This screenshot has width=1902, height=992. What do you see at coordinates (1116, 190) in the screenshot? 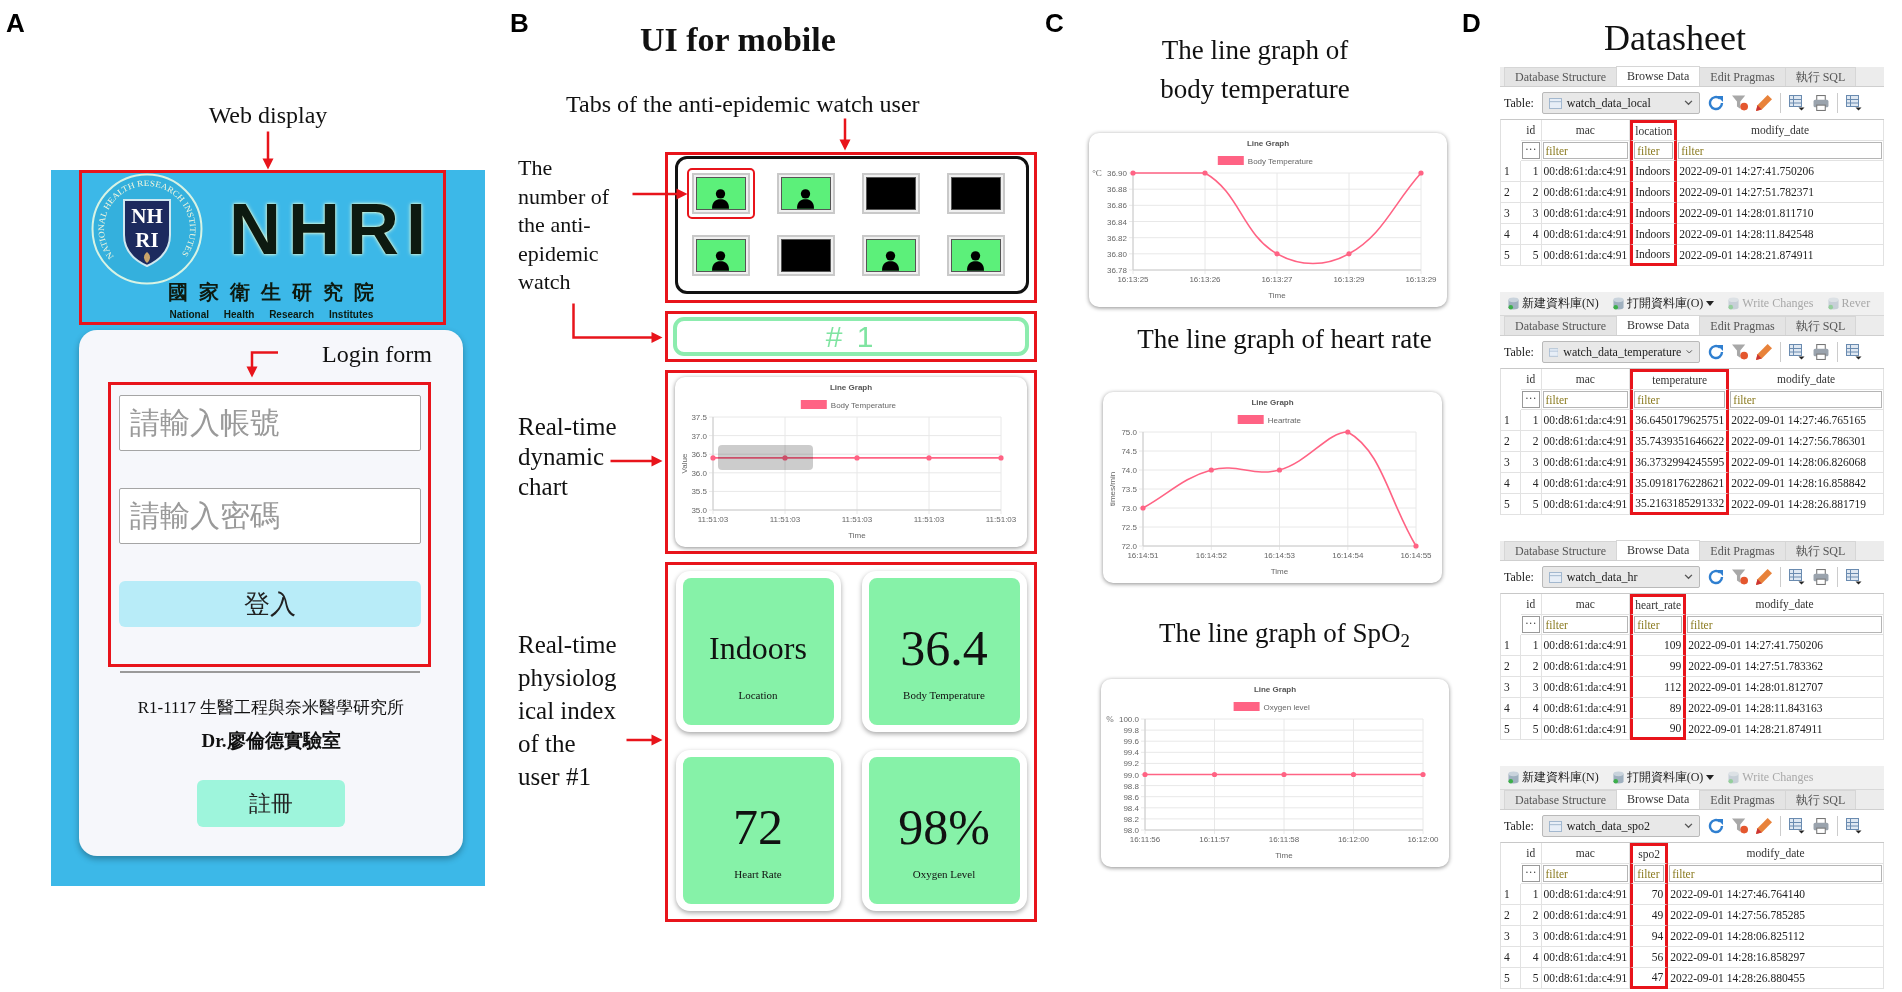
I see `axis-tick-label: 36.88` at bounding box center [1116, 190].